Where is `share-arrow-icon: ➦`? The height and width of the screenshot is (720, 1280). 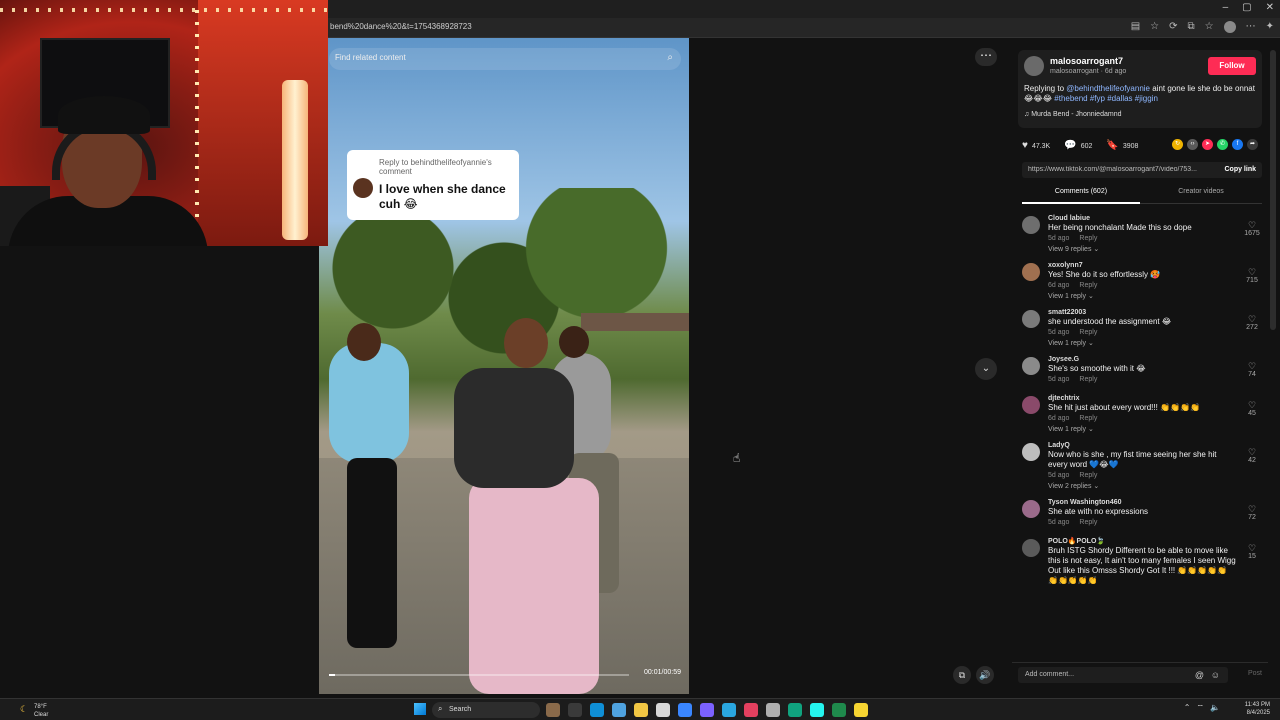
share-arrow-icon: ➦ is located at coordinates (1252, 144).